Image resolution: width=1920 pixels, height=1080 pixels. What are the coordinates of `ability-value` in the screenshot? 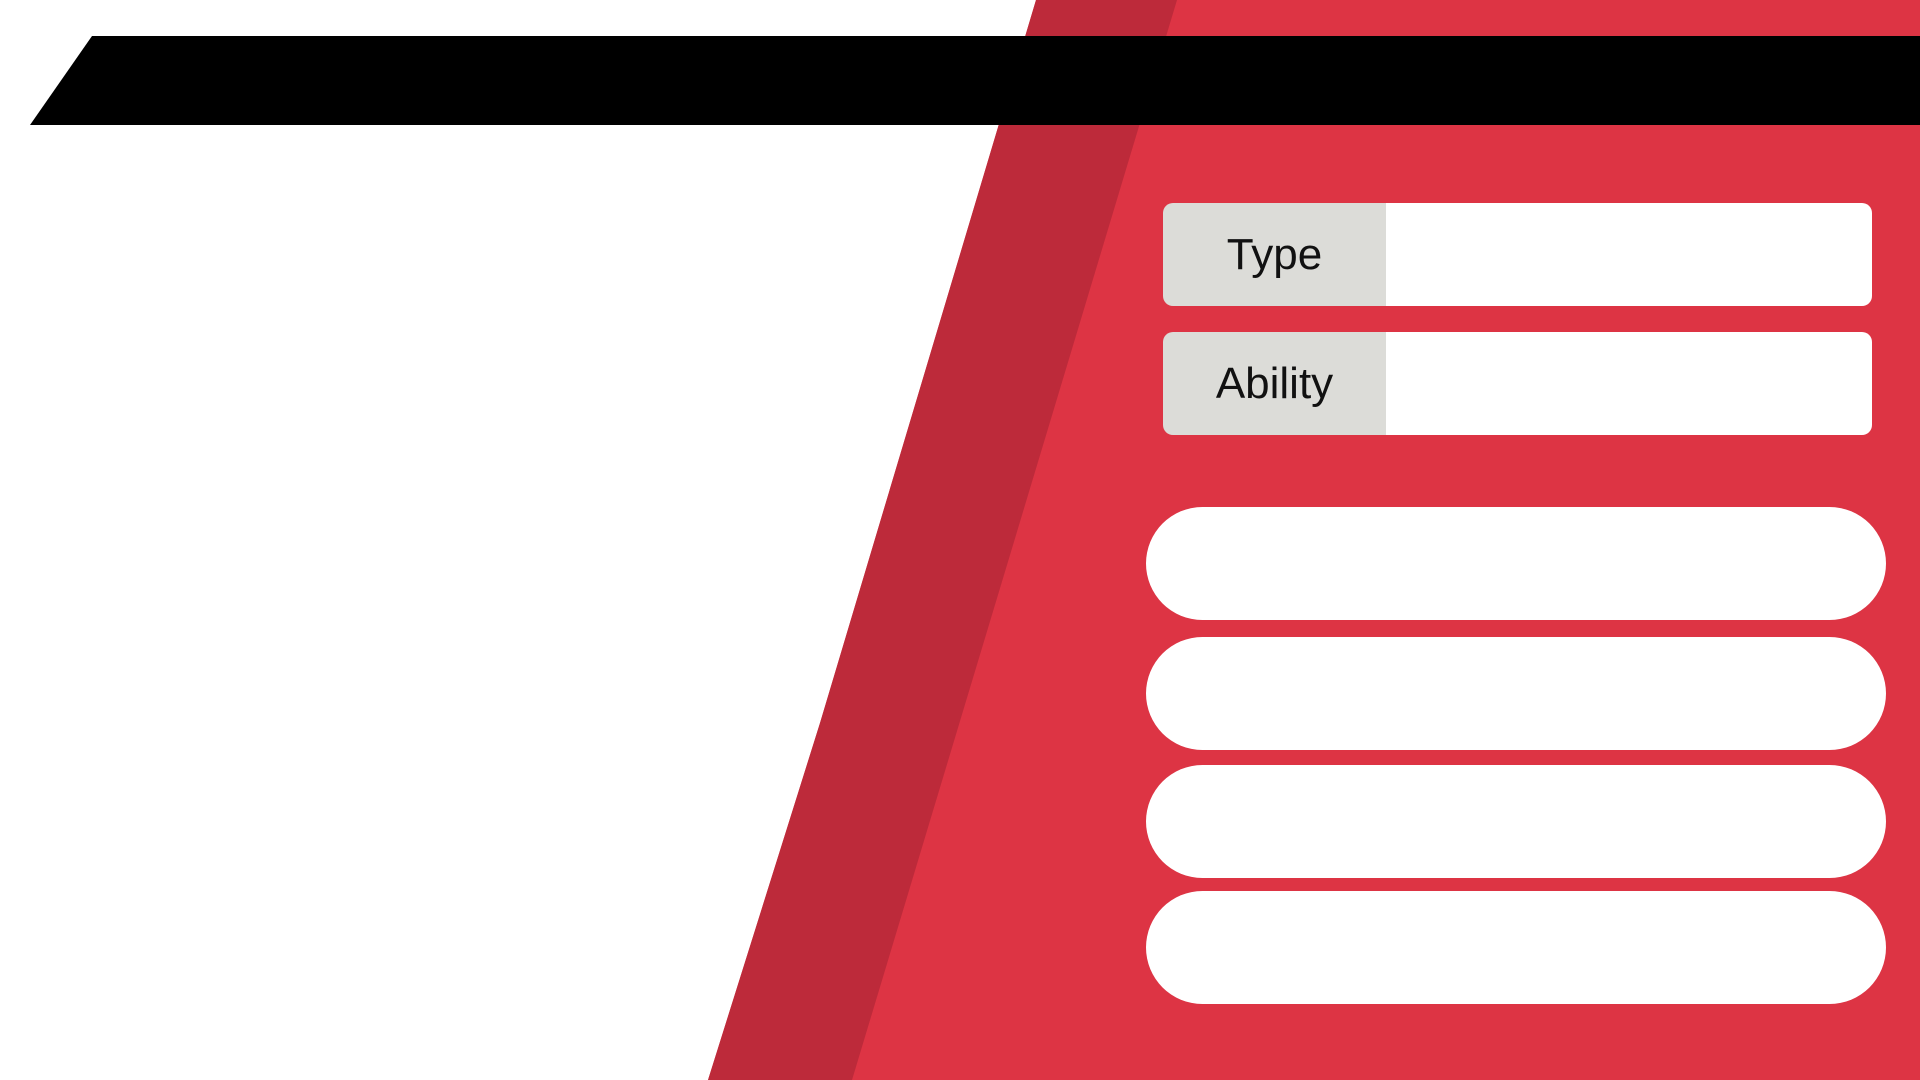 It's located at (1629, 383).